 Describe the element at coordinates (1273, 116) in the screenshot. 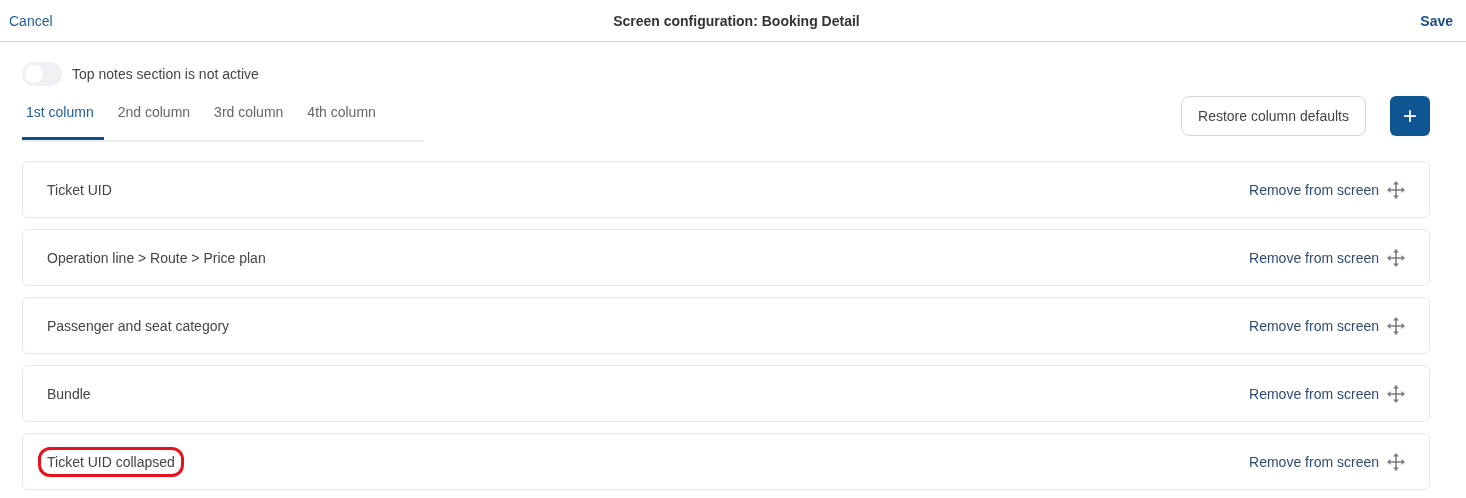

I see `restore-defaults-button: Restore column defaults` at that location.